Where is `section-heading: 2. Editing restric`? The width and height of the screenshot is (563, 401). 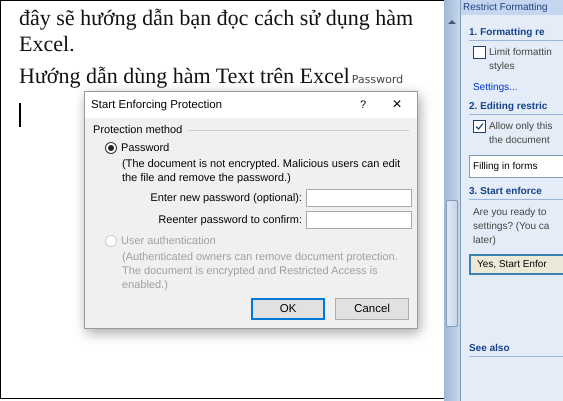
section-heading: 2. Editing restric is located at coordinates (516, 107).